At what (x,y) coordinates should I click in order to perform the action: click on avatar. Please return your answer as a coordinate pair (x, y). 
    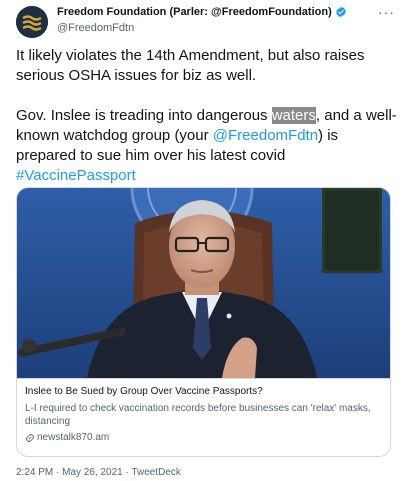
    Looking at the image, I should click on (32, 22).